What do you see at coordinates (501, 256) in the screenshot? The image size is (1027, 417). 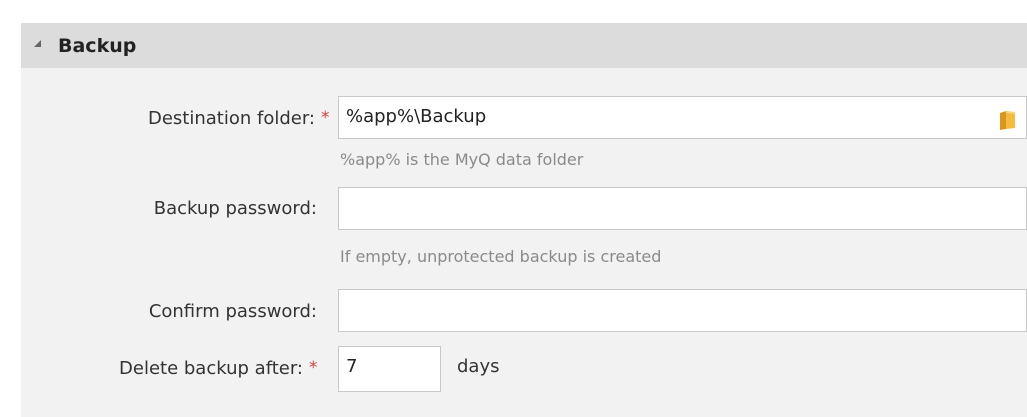 I see `backup-password-hint: If empty, unprotected backup is created` at bounding box center [501, 256].